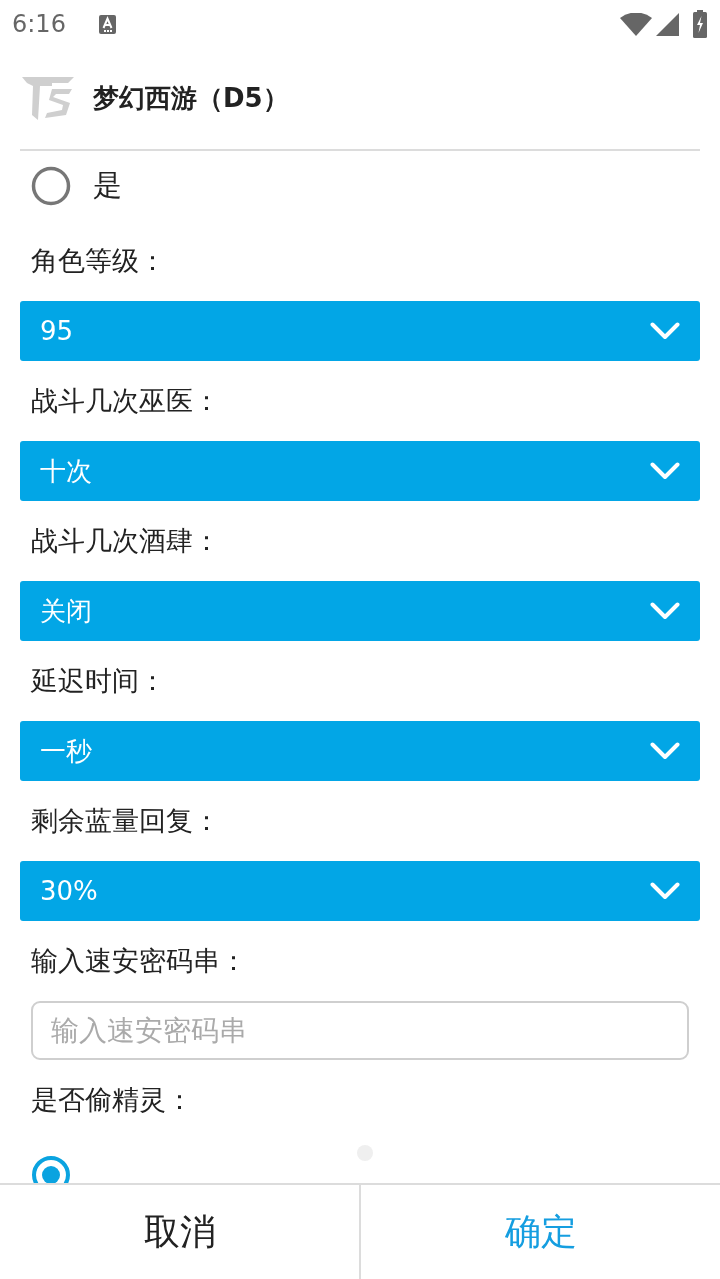 Image resolution: width=720 pixels, height=1279 pixels. What do you see at coordinates (636, 24) in the screenshot?
I see `wifi-icon` at bounding box center [636, 24].